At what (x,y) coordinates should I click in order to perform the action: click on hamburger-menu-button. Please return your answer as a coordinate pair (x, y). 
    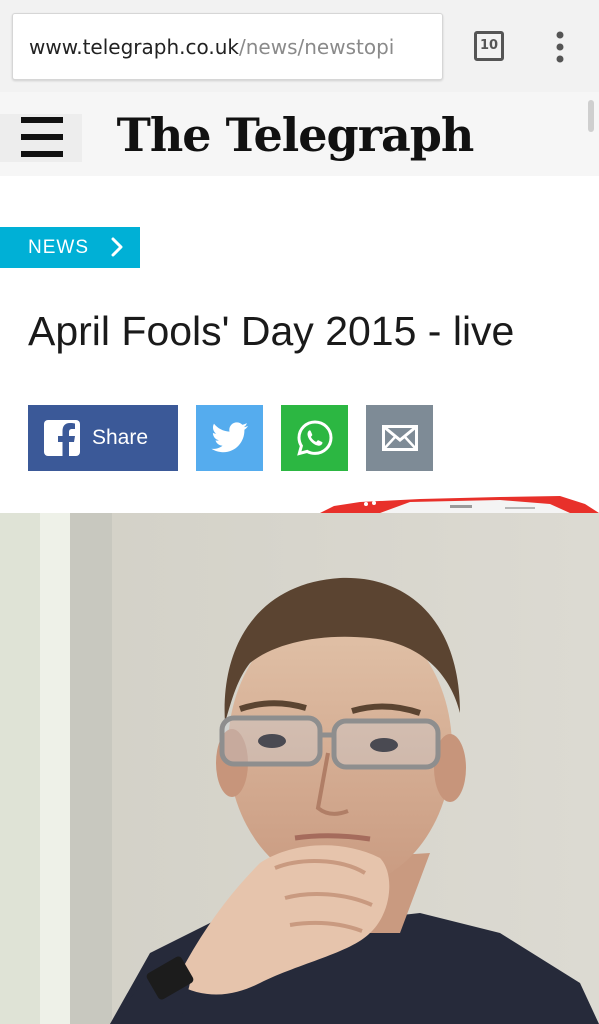
    Looking at the image, I should click on (41, 138).